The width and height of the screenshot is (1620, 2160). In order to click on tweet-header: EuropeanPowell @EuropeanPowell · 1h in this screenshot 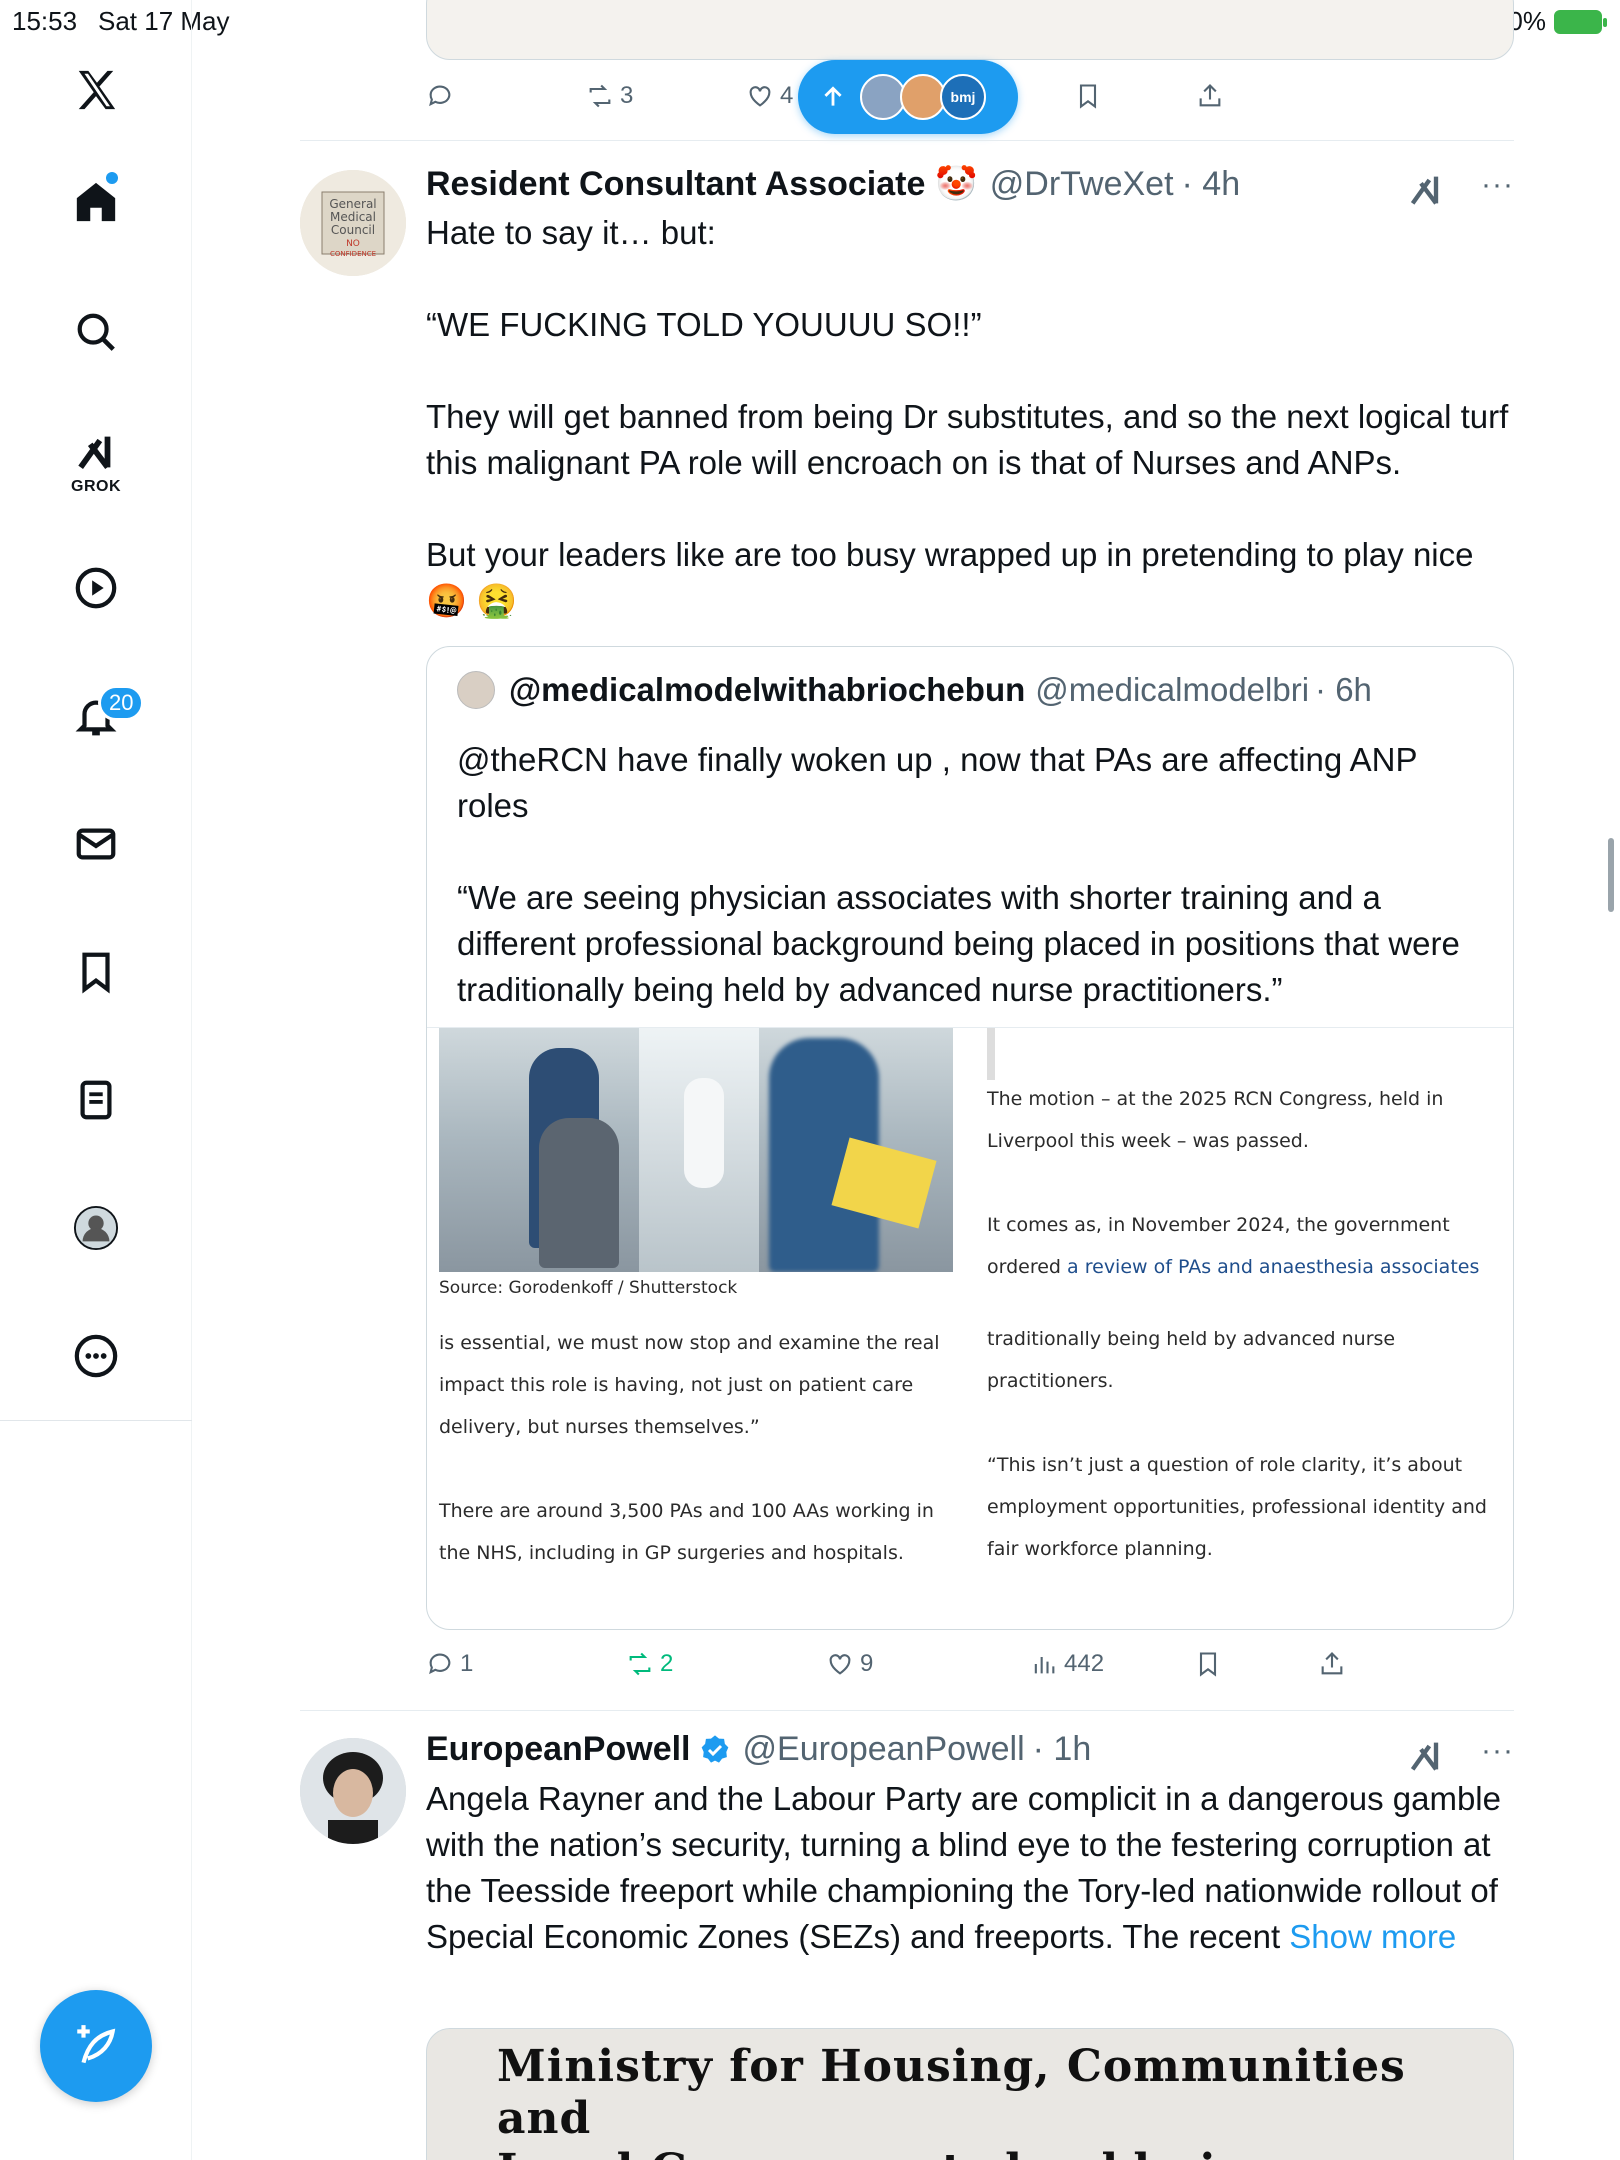, I will do `click(758, 1749)`.